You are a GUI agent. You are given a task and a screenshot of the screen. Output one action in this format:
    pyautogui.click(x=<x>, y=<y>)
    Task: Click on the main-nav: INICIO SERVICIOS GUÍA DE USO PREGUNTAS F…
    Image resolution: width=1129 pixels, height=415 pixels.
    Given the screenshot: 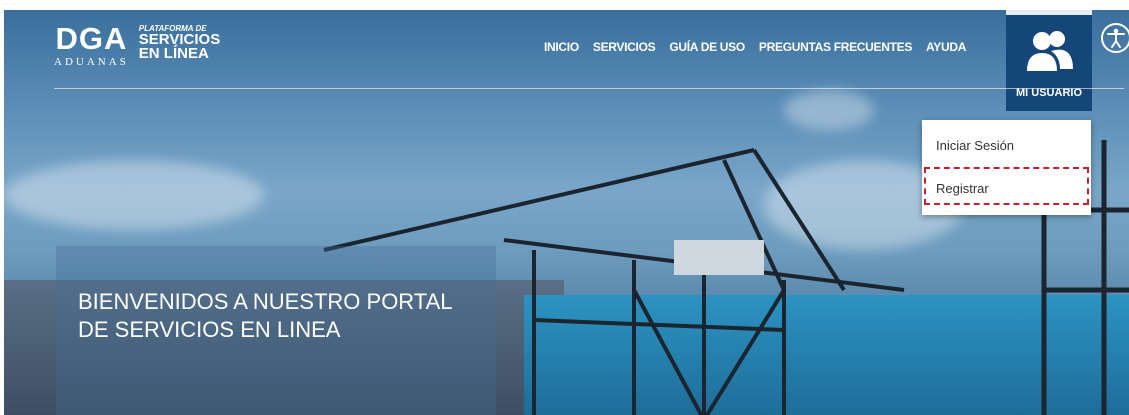 What is the action you would take?
    pyautogui.click(x=755, y=47)
    